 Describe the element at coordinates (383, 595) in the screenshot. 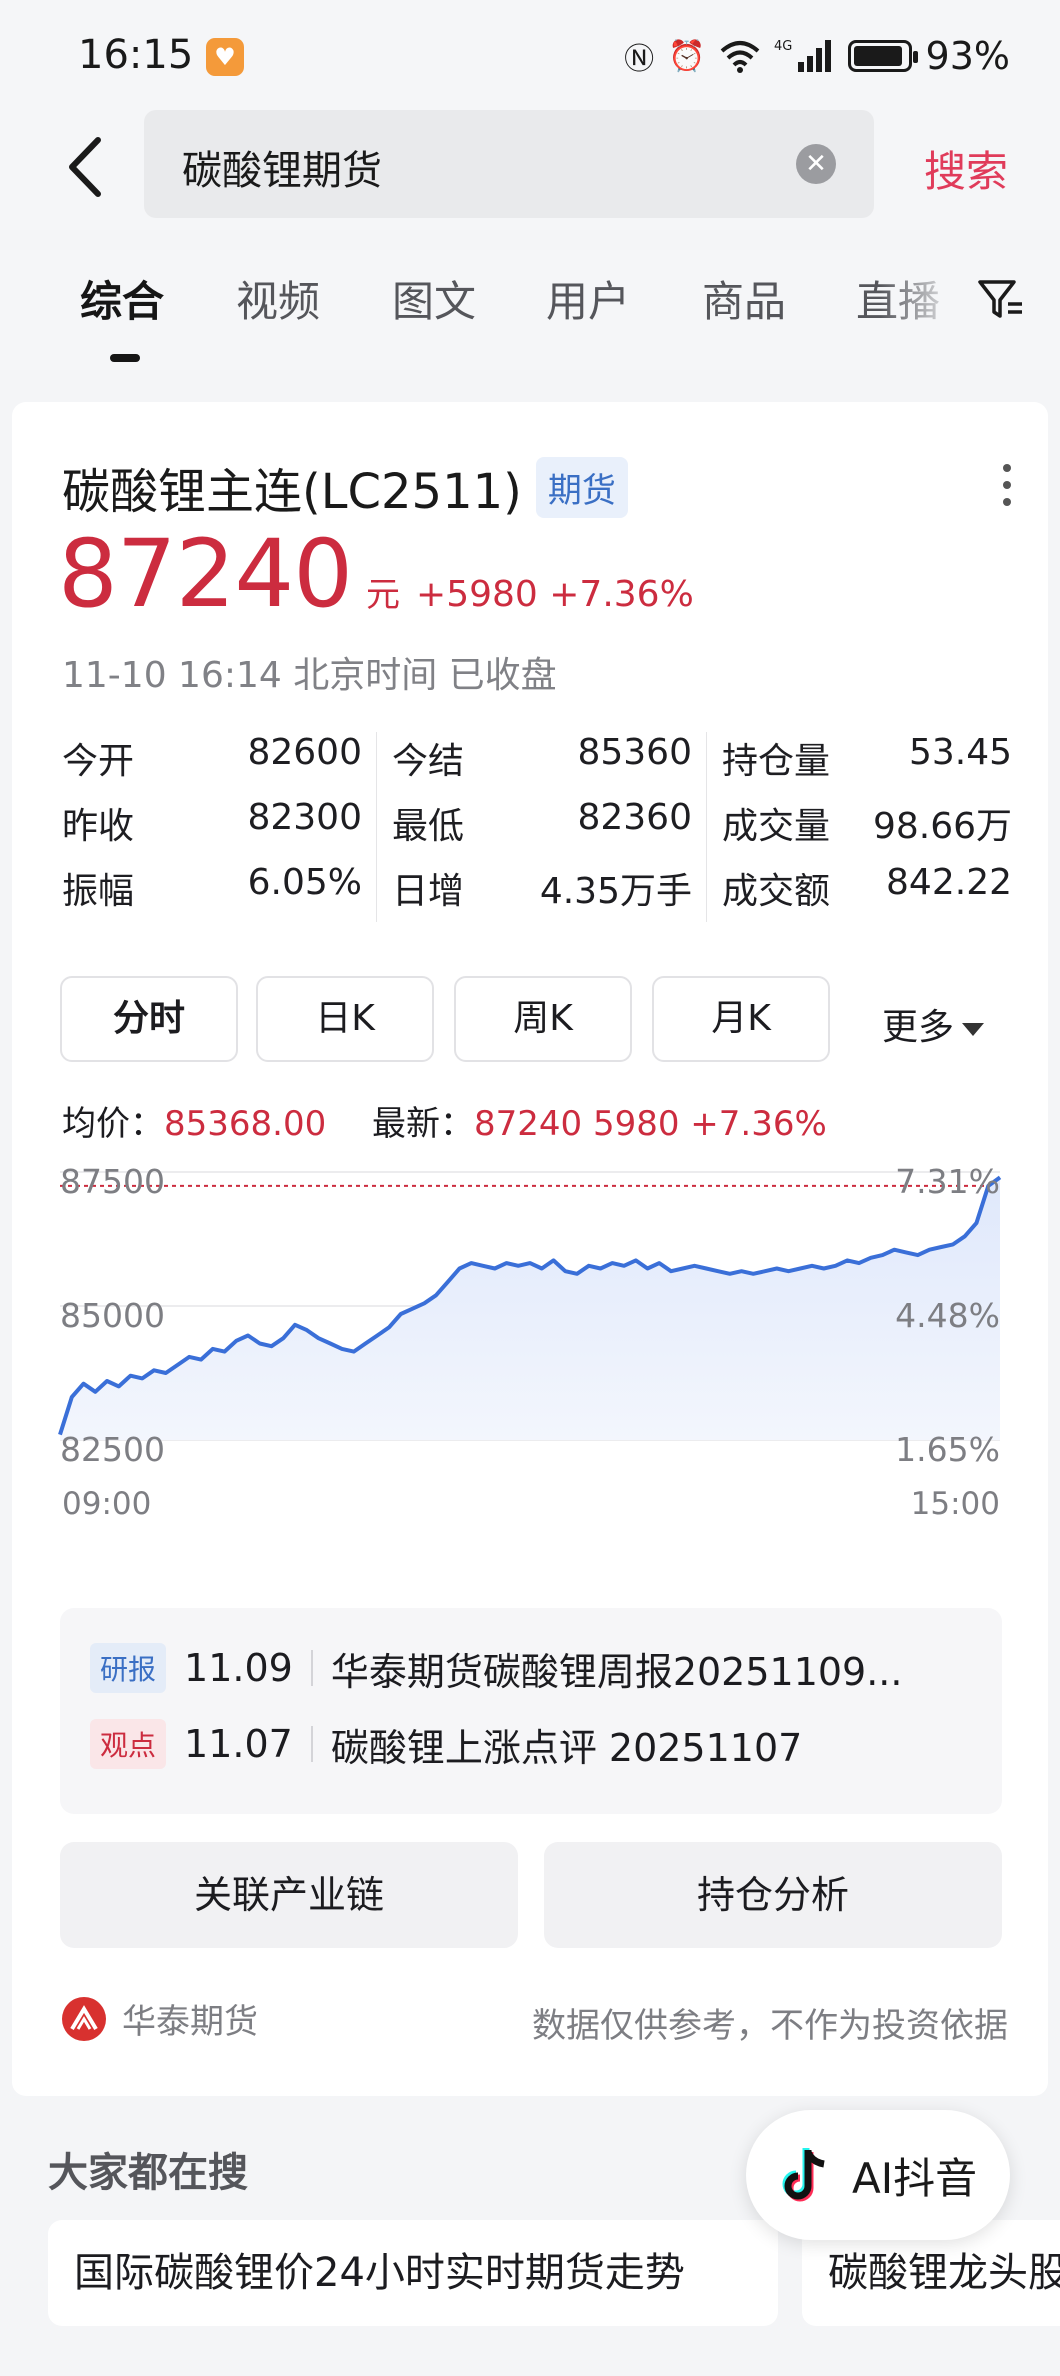

I see `price-unit: 元` at that location.